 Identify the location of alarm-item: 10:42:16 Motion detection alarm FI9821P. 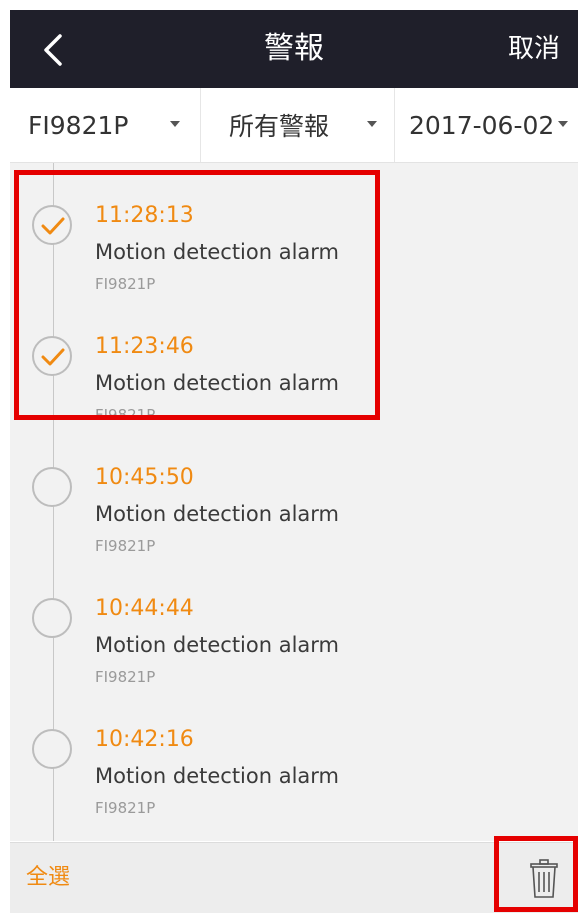
(294, 767).